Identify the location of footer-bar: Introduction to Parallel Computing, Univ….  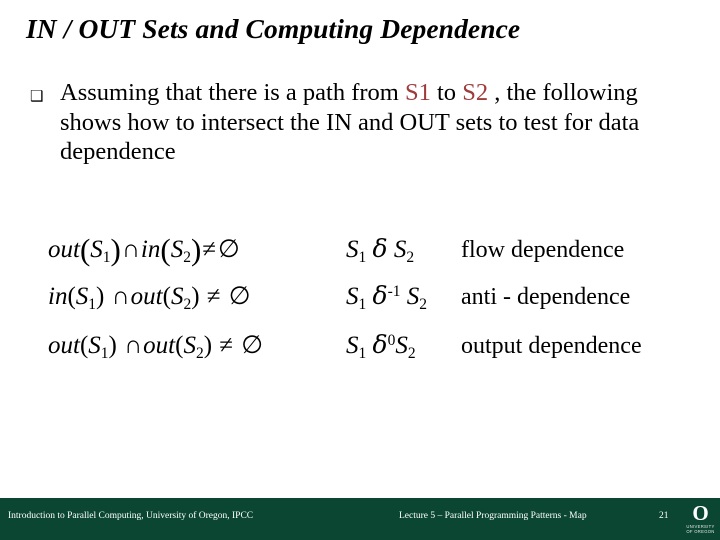
(360, 519).